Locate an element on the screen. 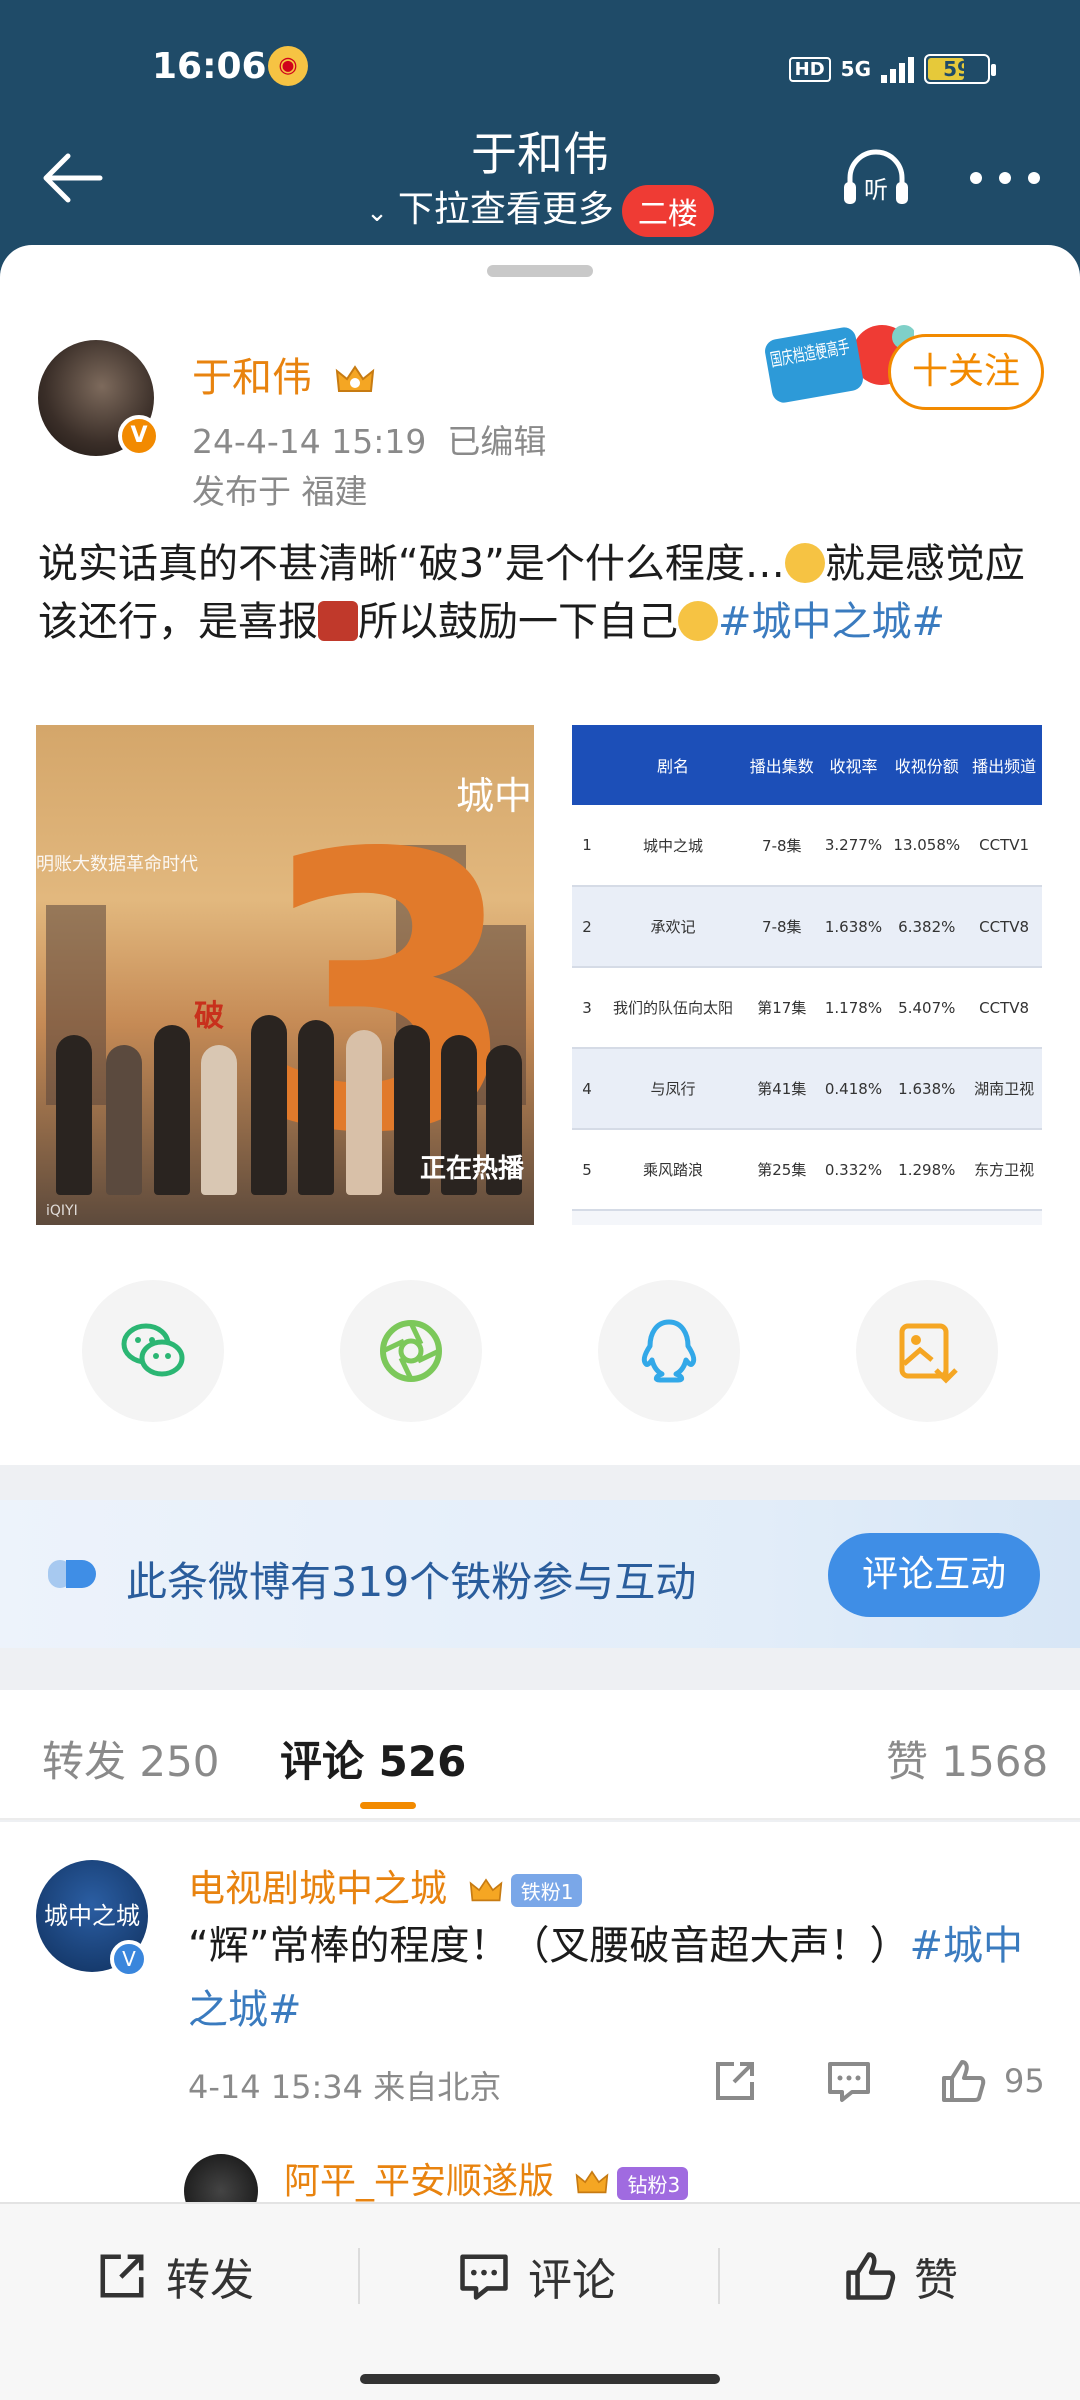 Image resolution: width=1080 pixels, height=2400 pixels. tab-like: 赞 1568 is located at coordinates (967, 1758).